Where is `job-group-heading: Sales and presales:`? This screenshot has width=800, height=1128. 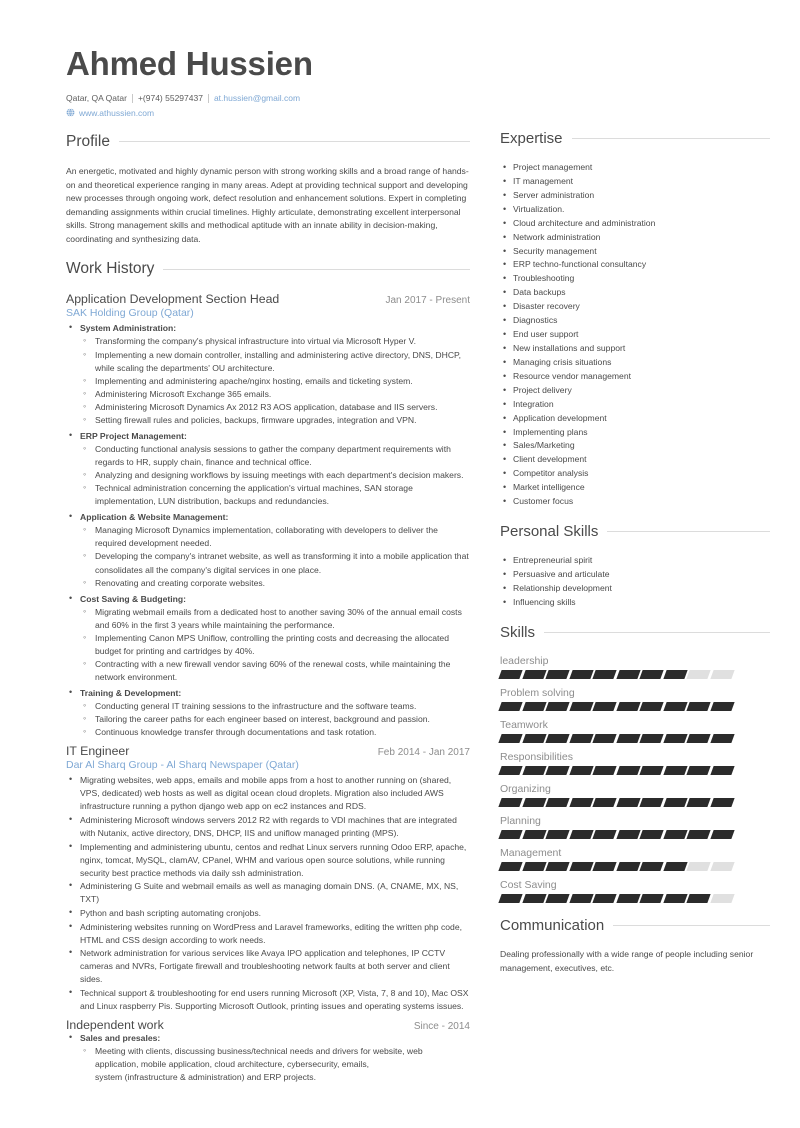 job-group-heading: Sales and presales: is located at coordinates (120, 1037).